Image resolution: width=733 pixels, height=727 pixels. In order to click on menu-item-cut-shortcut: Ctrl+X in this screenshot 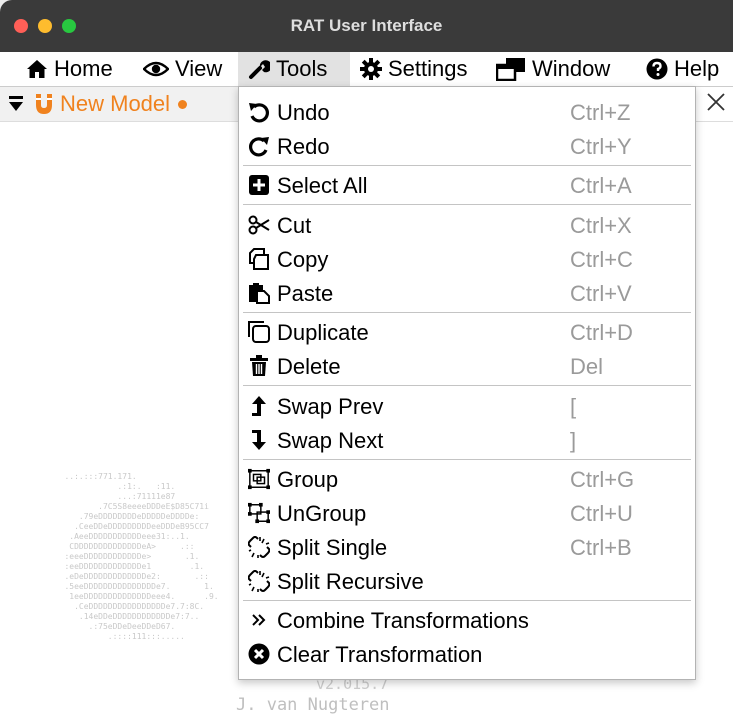, I will do `click(601, 225)`.